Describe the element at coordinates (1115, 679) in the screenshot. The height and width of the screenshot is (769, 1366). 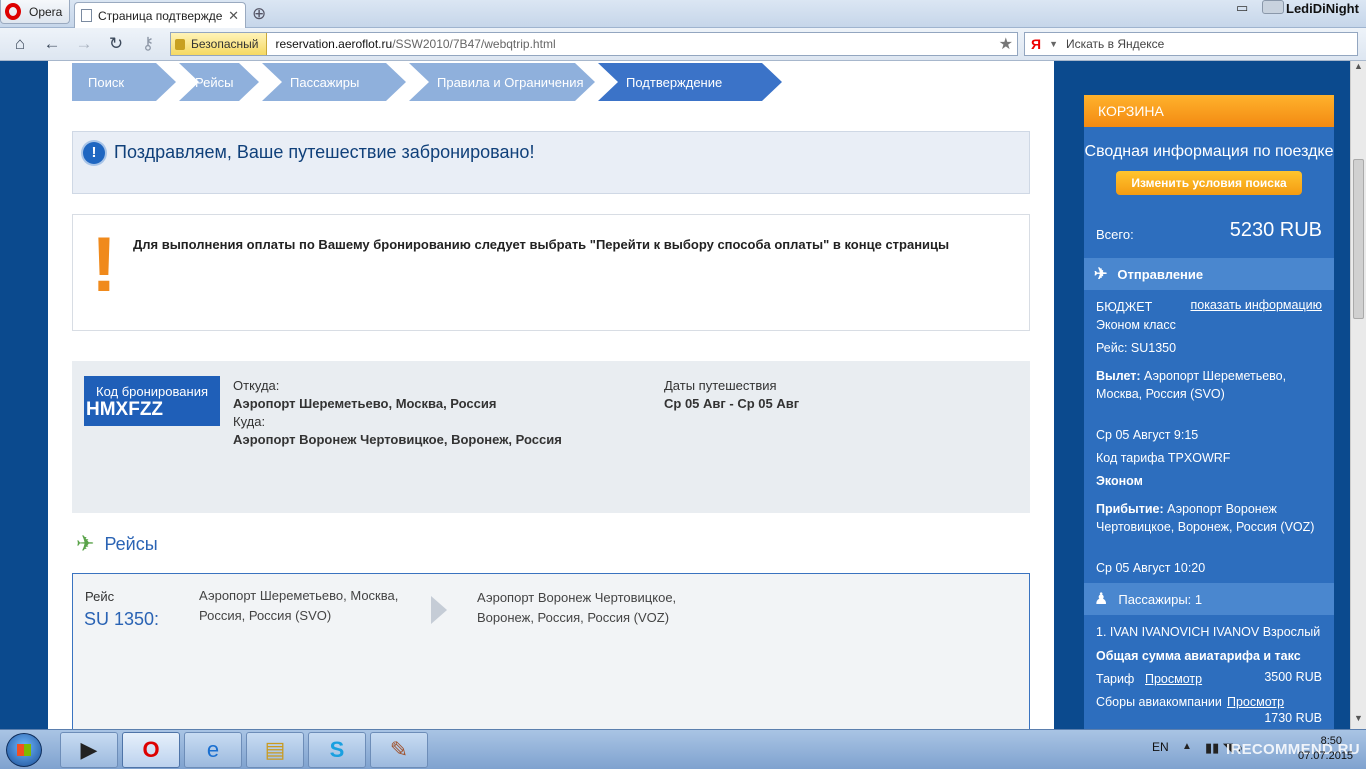
I see `tariff-label: Тариф` at that location.